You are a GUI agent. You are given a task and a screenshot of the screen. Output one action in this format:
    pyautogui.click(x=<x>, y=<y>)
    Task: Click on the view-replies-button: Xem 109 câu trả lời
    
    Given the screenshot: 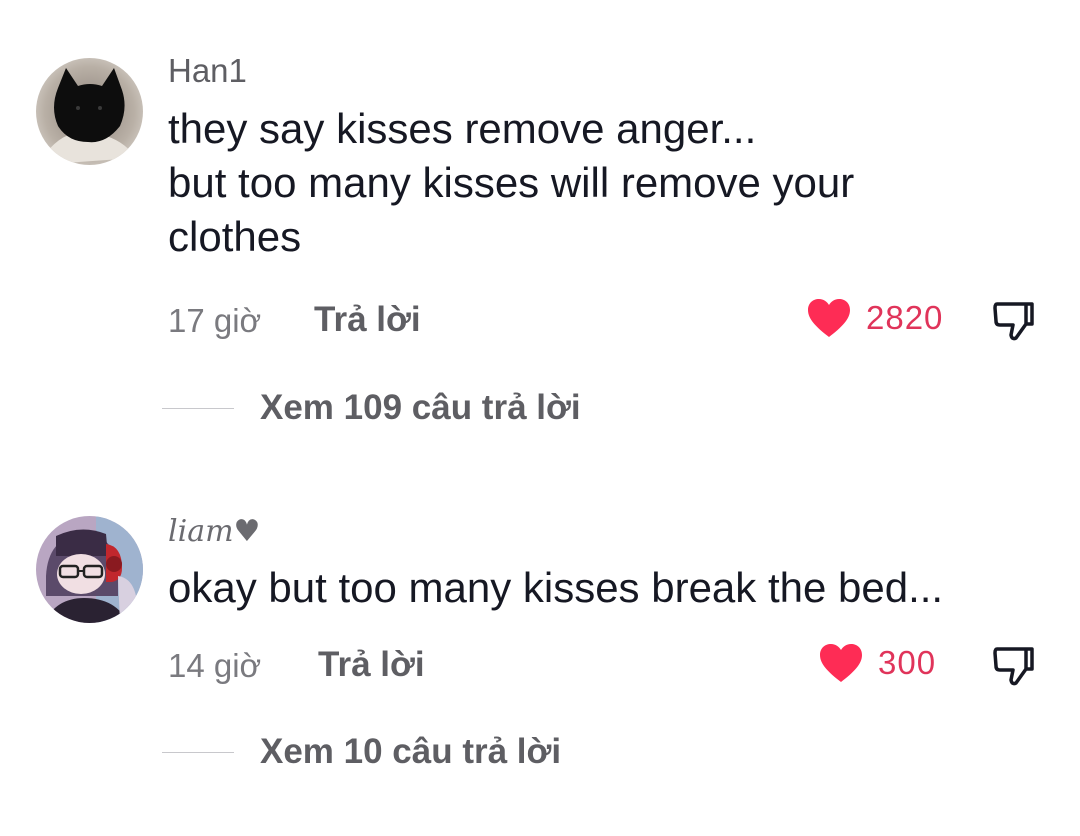 What is the action you would take?
    pyautogui.click(x=371, y=408)
    